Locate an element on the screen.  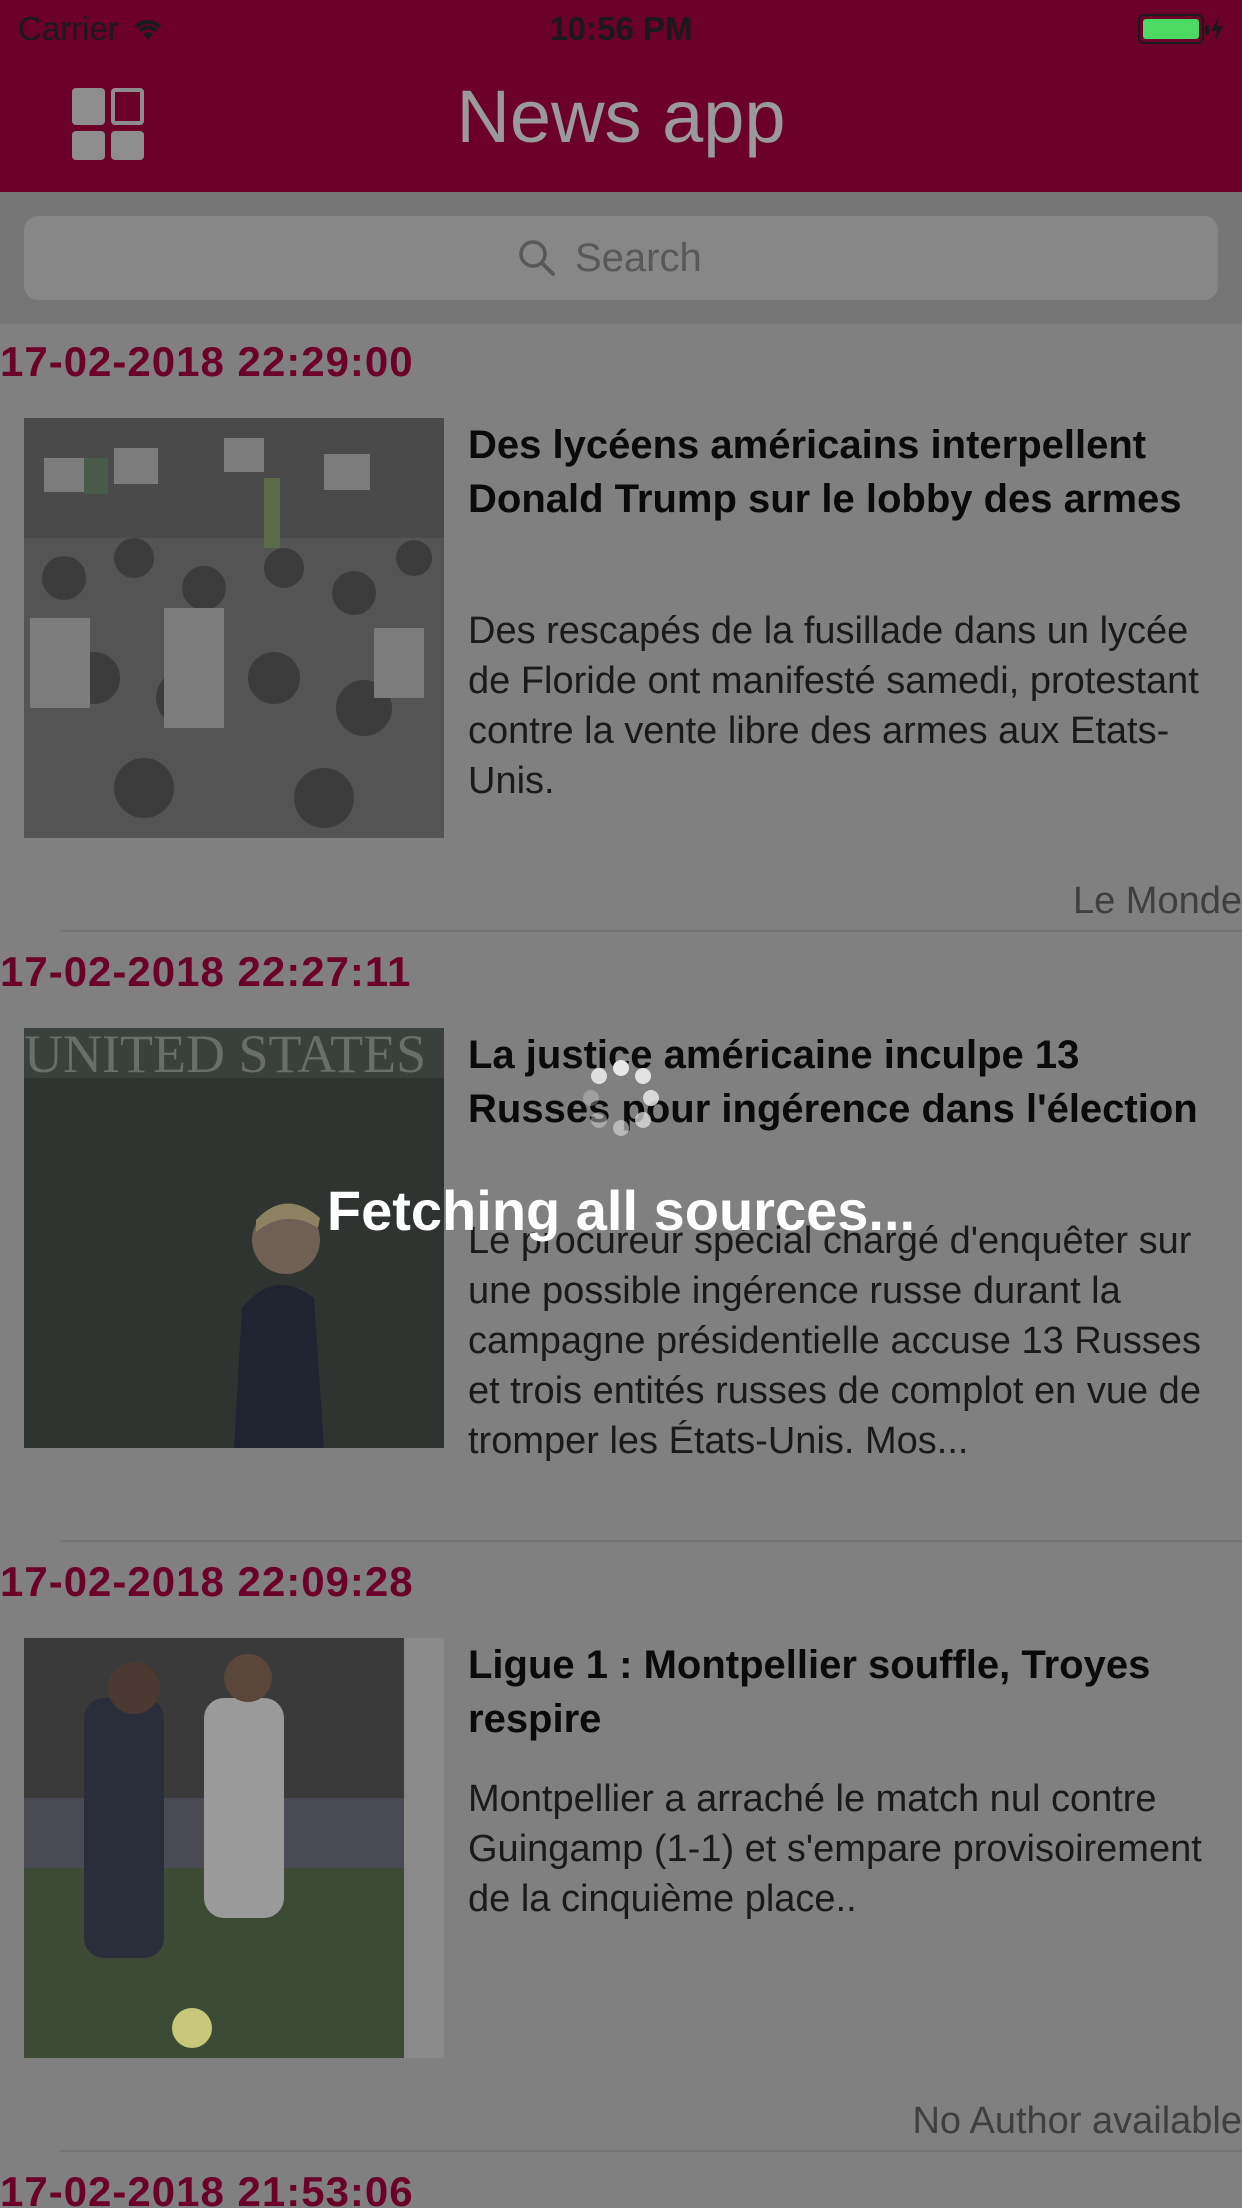
battery-icon is located at coordinates (1173, 29).